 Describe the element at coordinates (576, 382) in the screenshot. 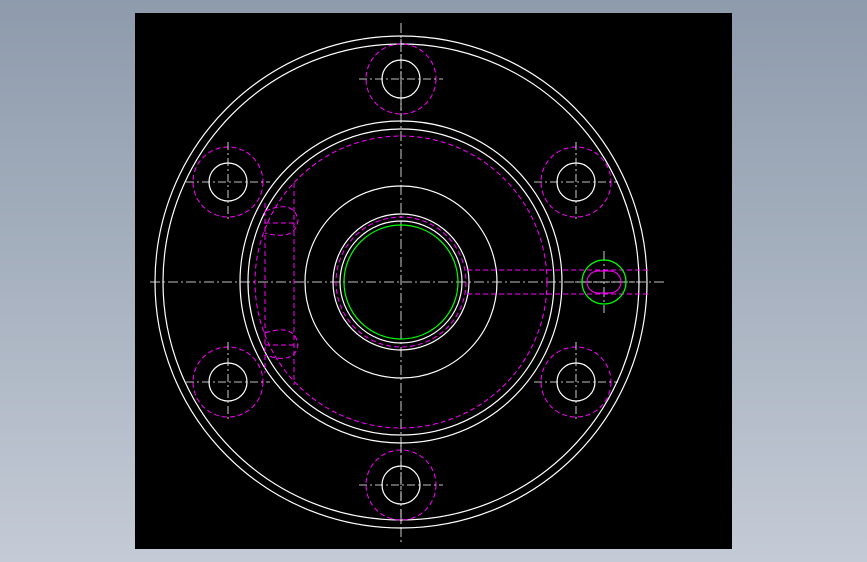

I see `bolt-hole-lower-right` at that location.